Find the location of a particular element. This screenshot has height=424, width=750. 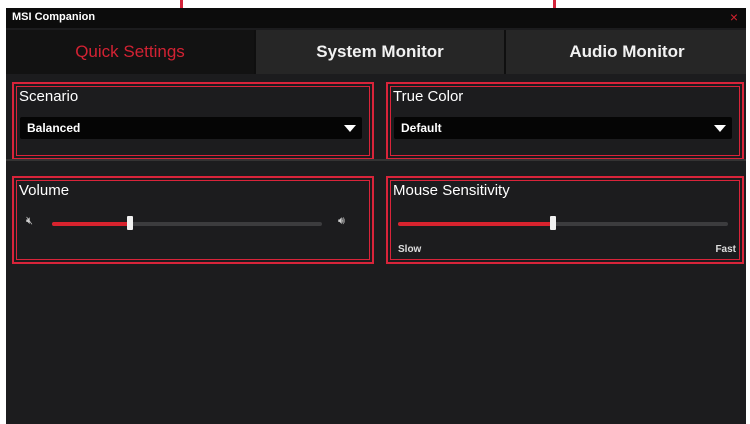

section-divider is located at coordinates (376, 160).